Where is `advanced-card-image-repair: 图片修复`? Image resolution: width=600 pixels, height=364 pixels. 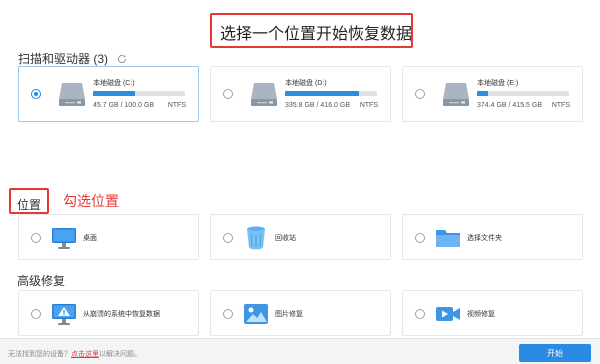
advanced-card-image-repair: 图片修复 is located at coordinates (300, 313).